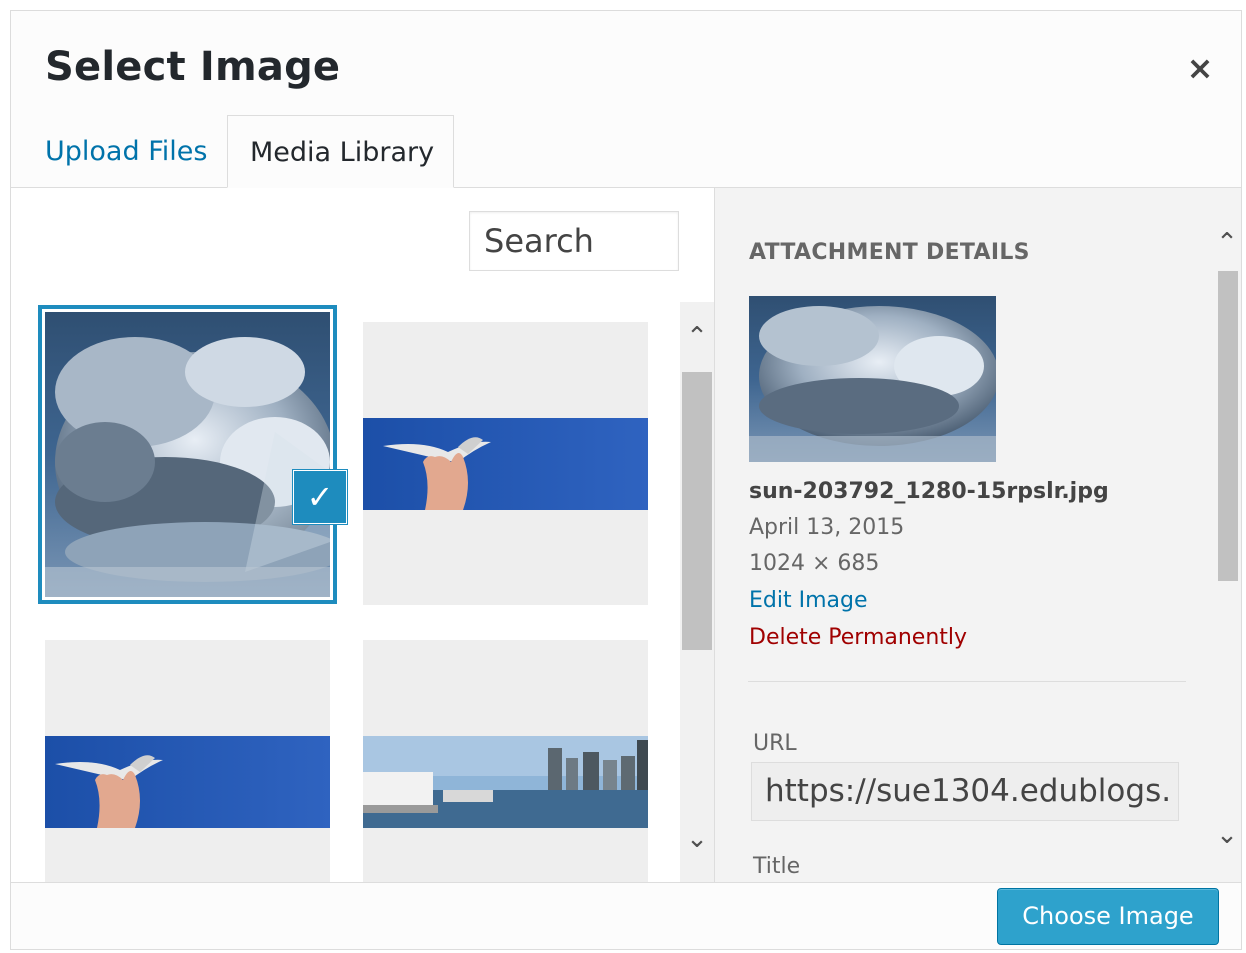 Image resolution: width=1246 pixels, height=953 pixels. I want to click on choose-image-button: Choose Image, so click(1108, 916).